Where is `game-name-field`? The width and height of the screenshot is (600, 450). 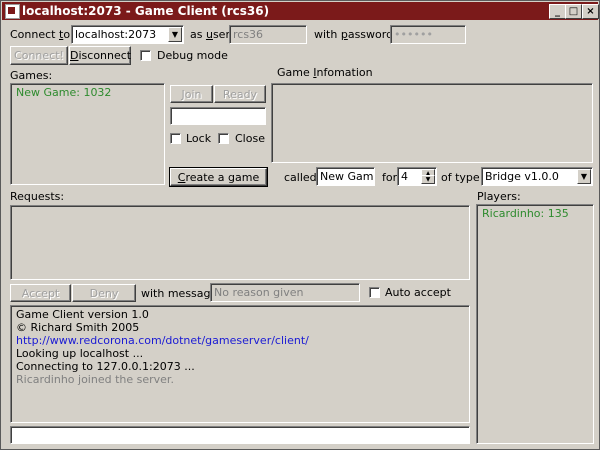
game-name-field is located at coordinates (218, 116).